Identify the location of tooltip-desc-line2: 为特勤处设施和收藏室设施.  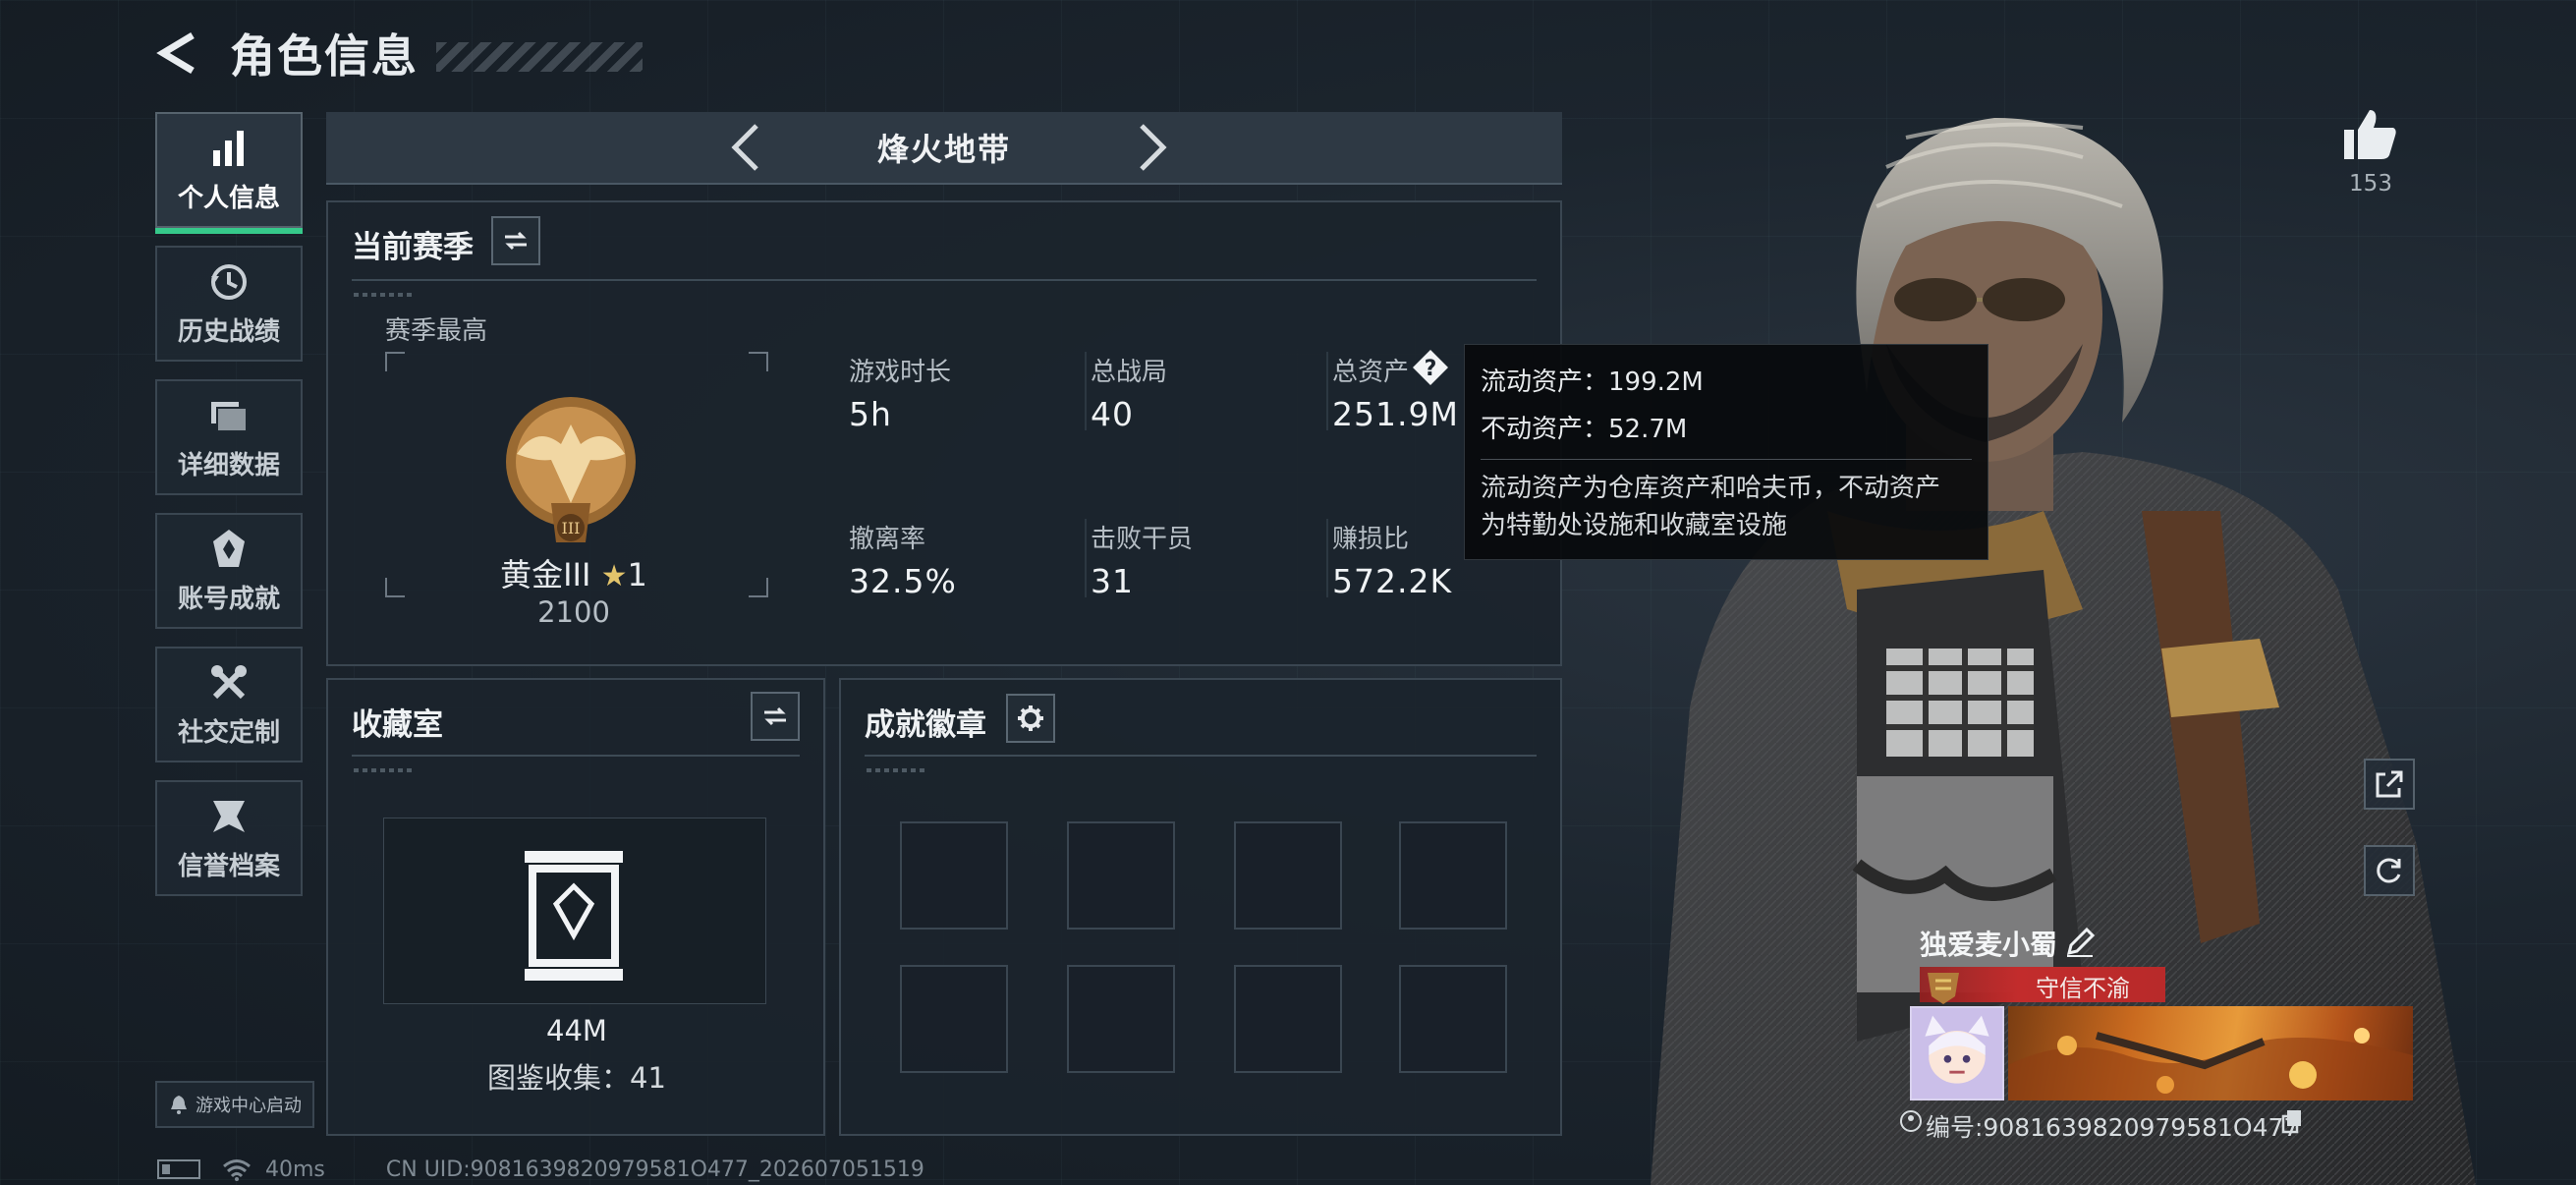
(1634, 526).